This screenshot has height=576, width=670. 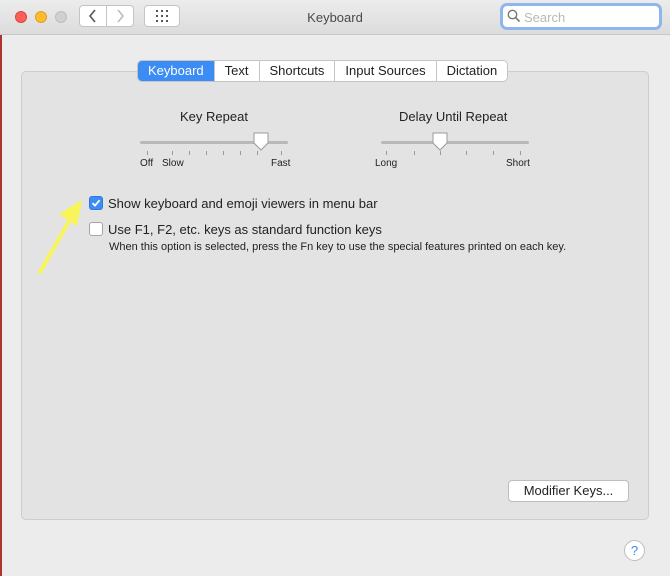 I want to click on tab-shortcuts: Shortcuts, so click(x=296, y=71).